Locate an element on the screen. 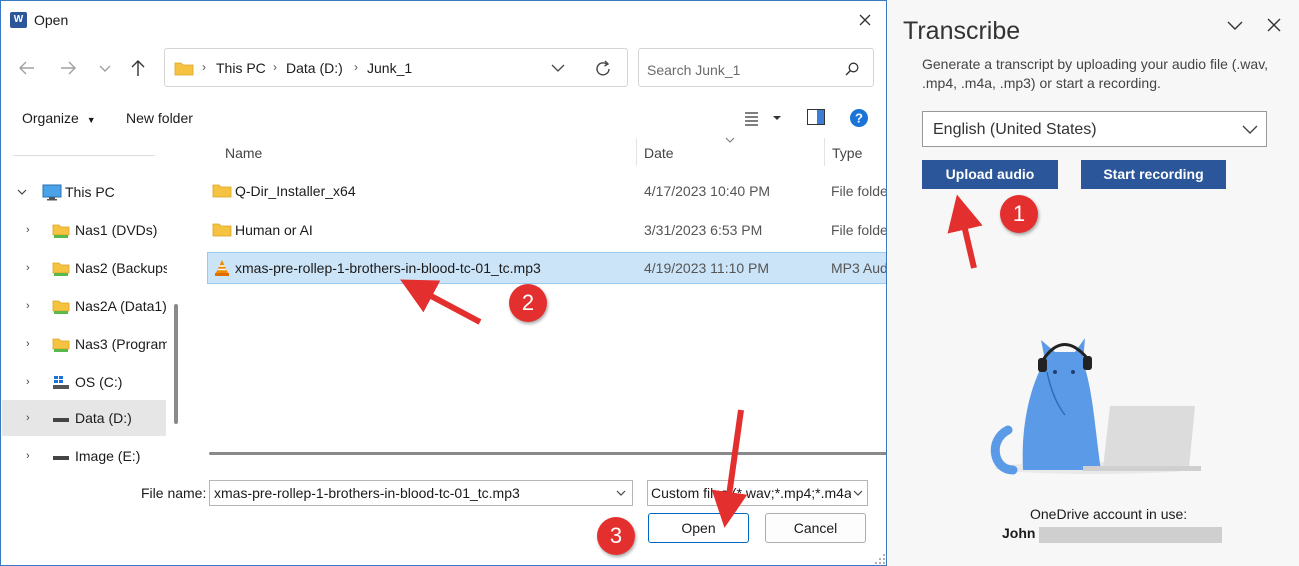 The height and width of the screenshot is (566, 1299). annotation-badge-1: 1 is located at coordinates (1019, 214).